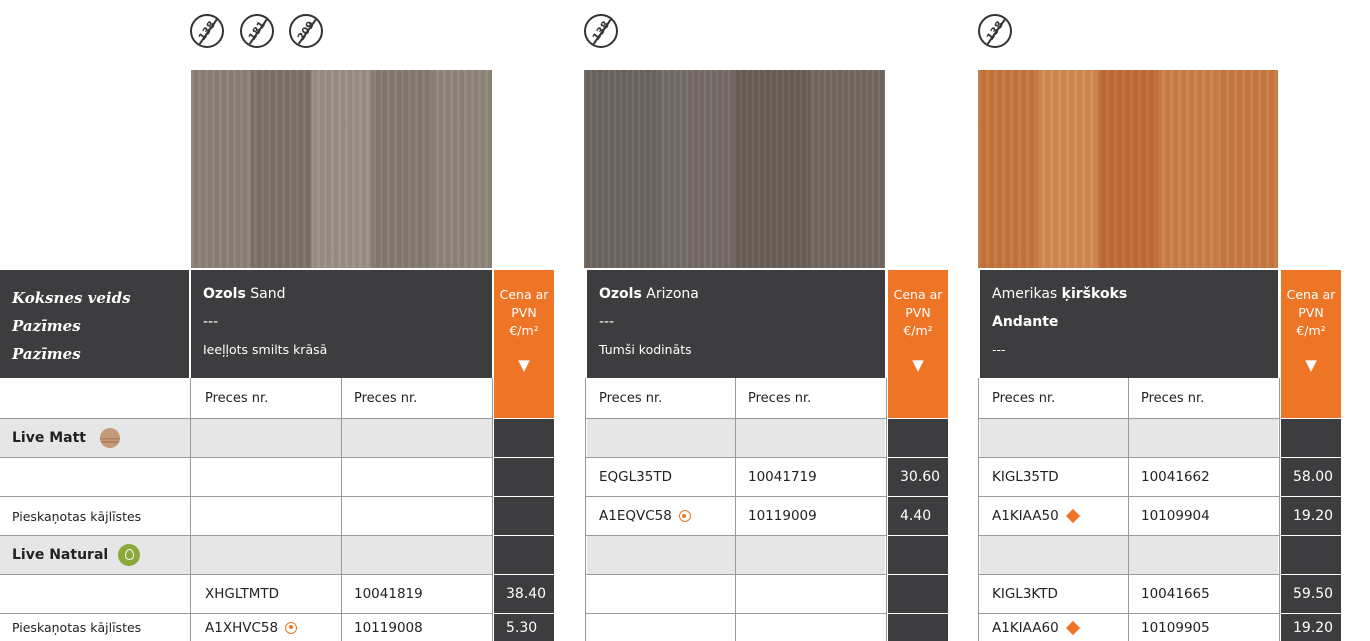 This screenshot has height=641, width=1370. I want to click on product-header: Amerikas ķirškoks Andante ---, so click(1129, 324).